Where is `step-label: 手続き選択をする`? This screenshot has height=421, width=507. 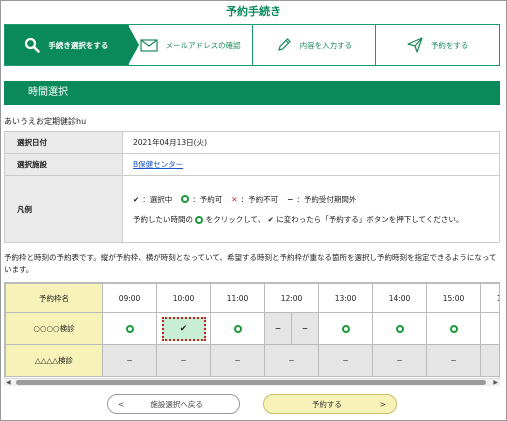
step-label: 手続き選択をする is located at coordinates (78, 45).